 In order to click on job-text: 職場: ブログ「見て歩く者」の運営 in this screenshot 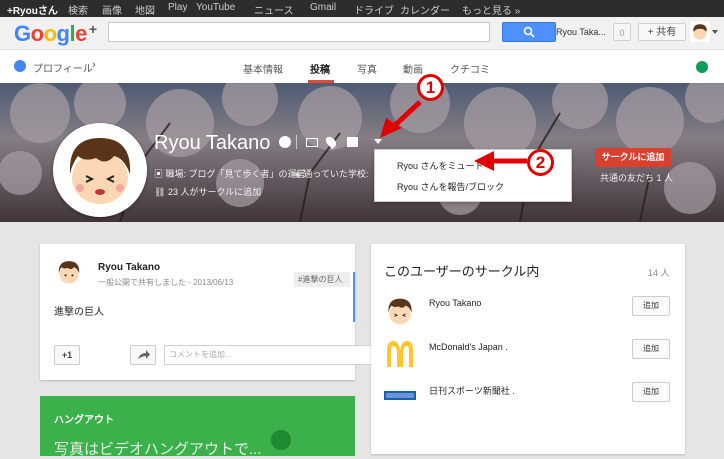, I will do `click(235, 174)`.